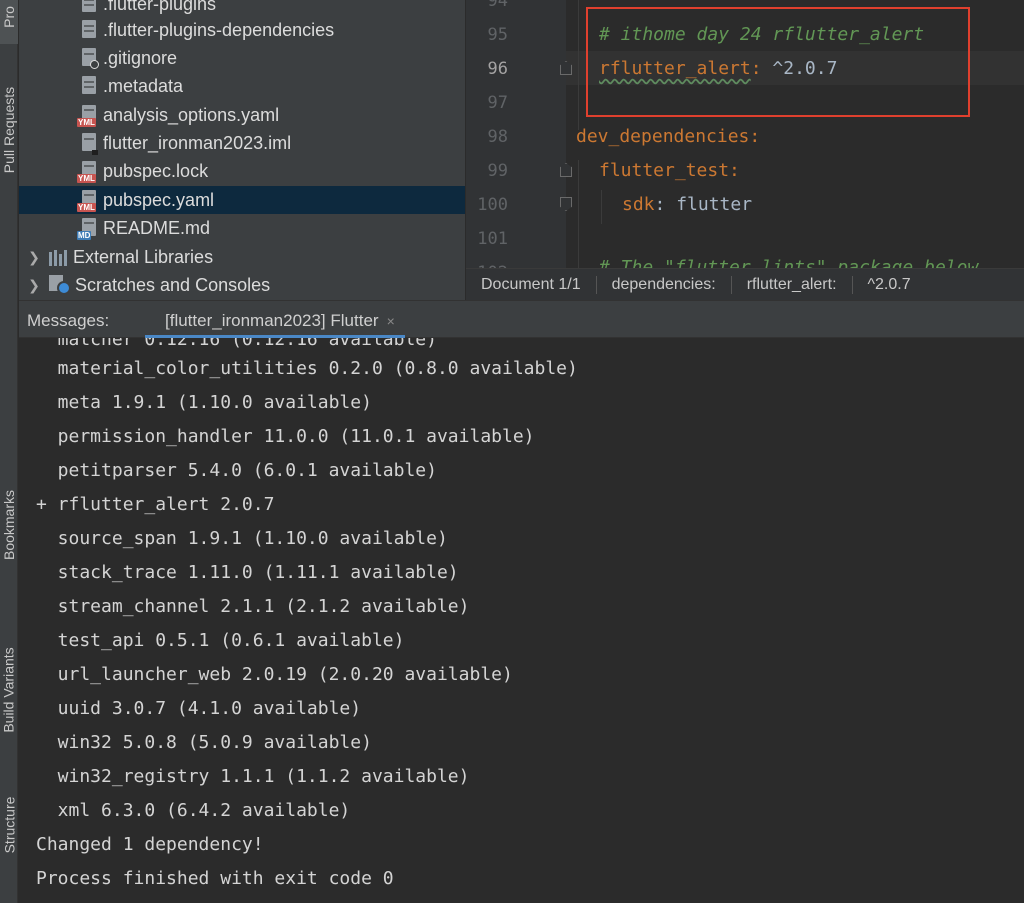 The width and height of the screenshot is (1024, 903). Describe the element at coordinates (242, 538) in the screenshot. I see `console-line: source_span 1.9.1 (1.10.0 available)` at that location.